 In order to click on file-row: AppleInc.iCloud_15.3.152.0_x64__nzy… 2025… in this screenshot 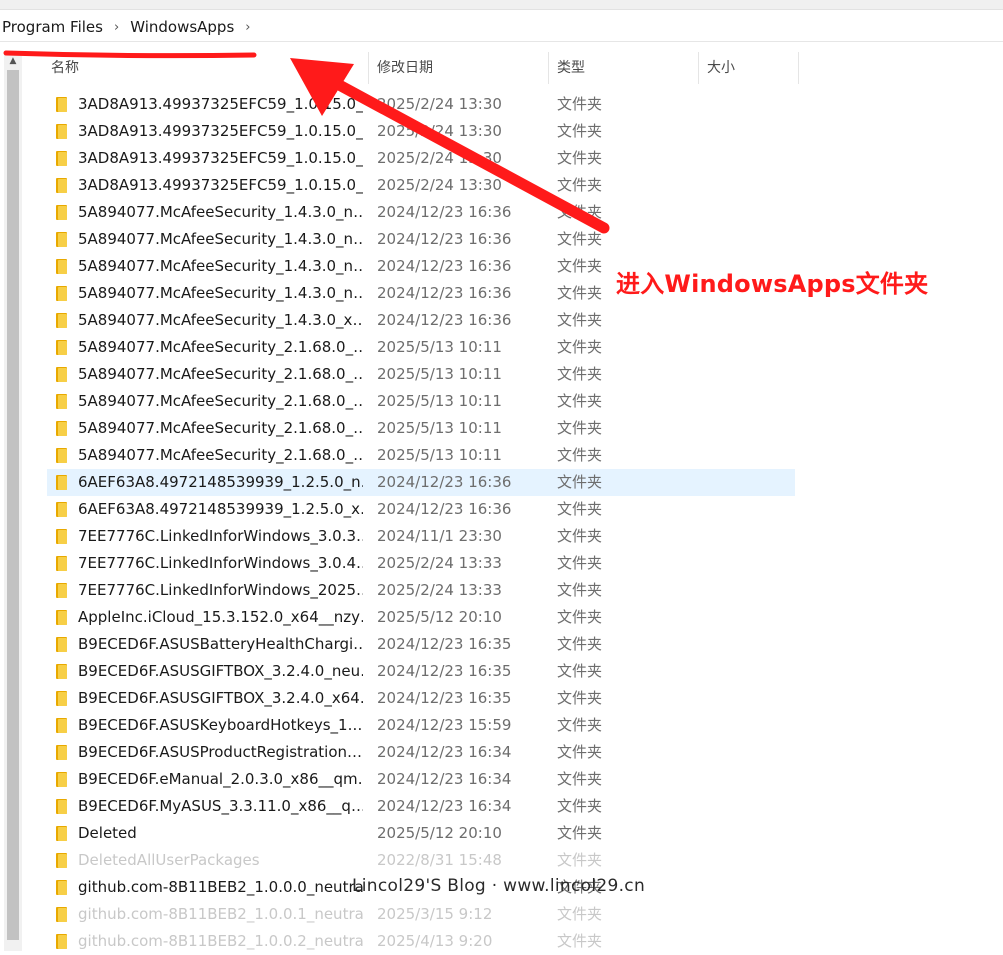, I will do `click(421, 617)`.